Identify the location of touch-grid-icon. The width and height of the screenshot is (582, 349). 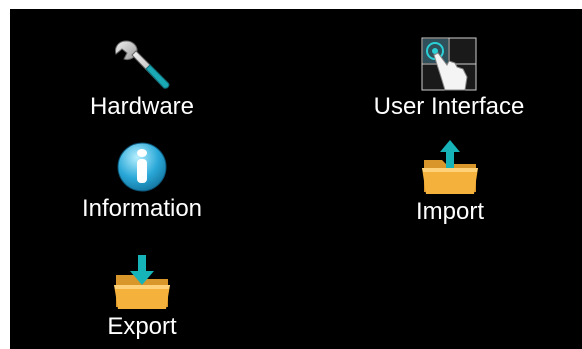
(449, 64).